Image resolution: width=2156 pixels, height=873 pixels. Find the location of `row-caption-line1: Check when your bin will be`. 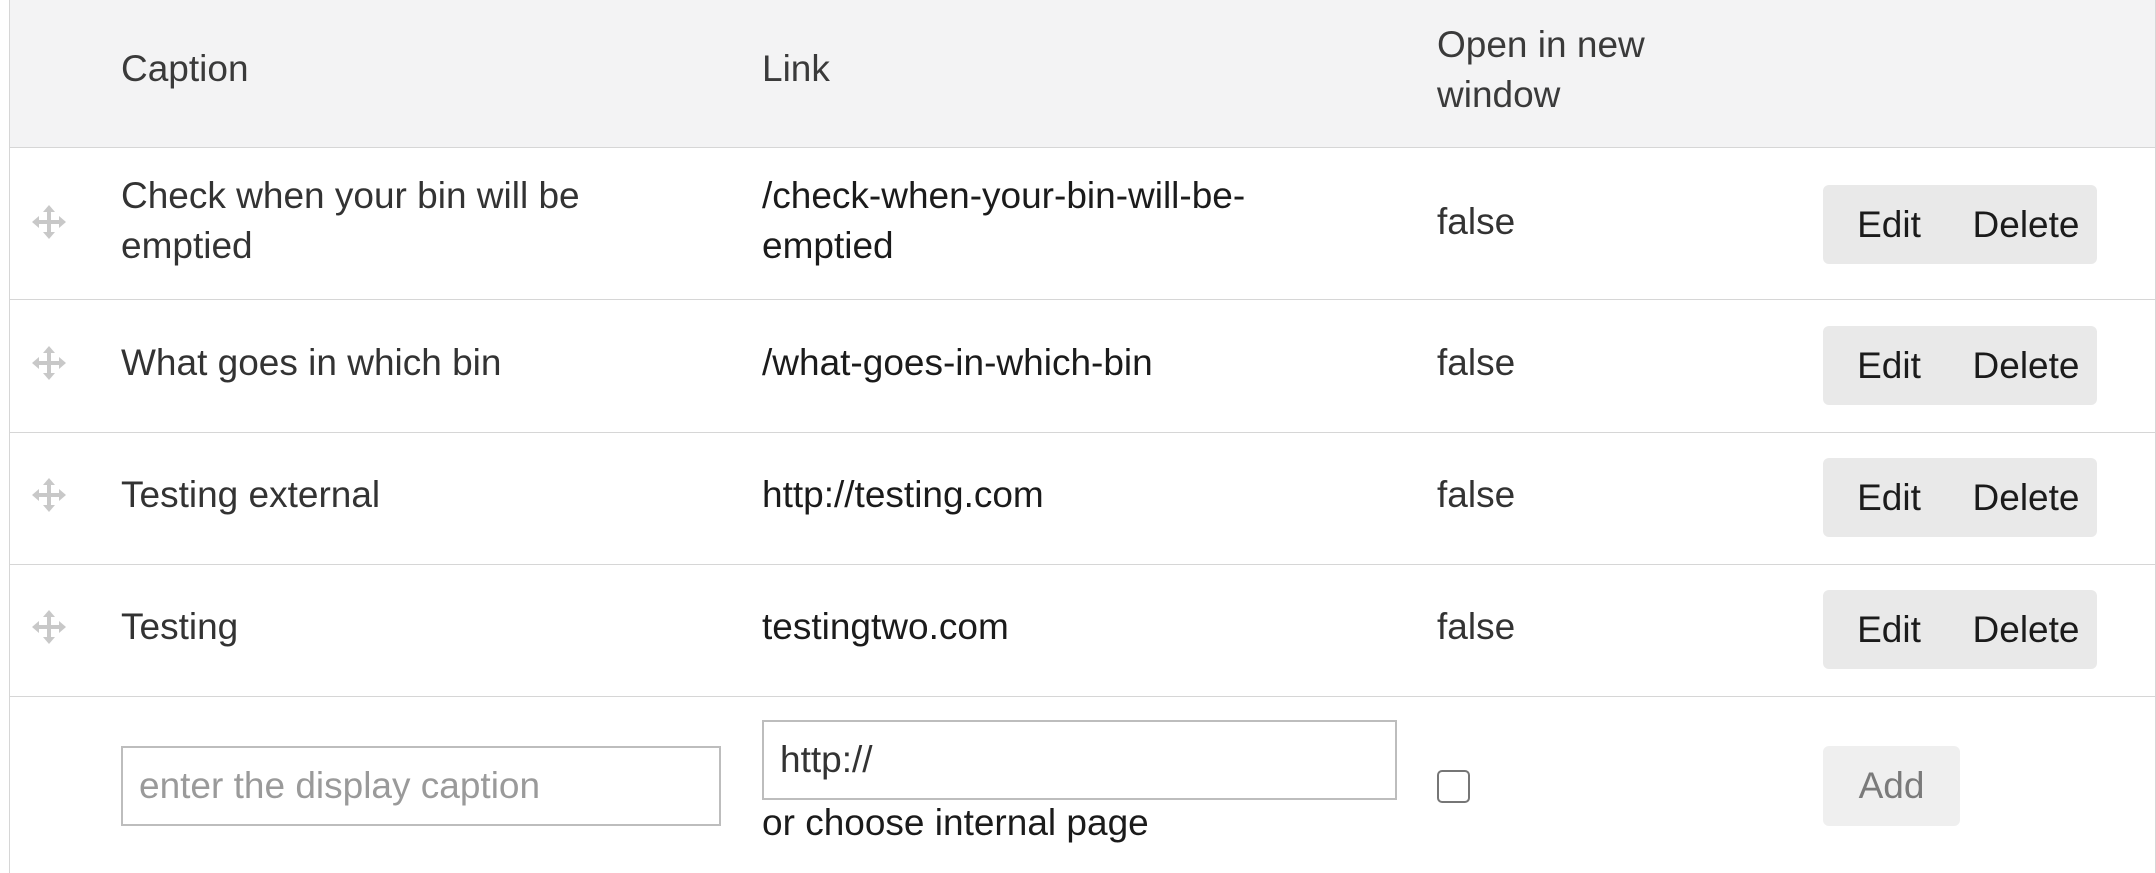

row-caption-line1: Check when your bin will be is located at coordinates (350, 195).